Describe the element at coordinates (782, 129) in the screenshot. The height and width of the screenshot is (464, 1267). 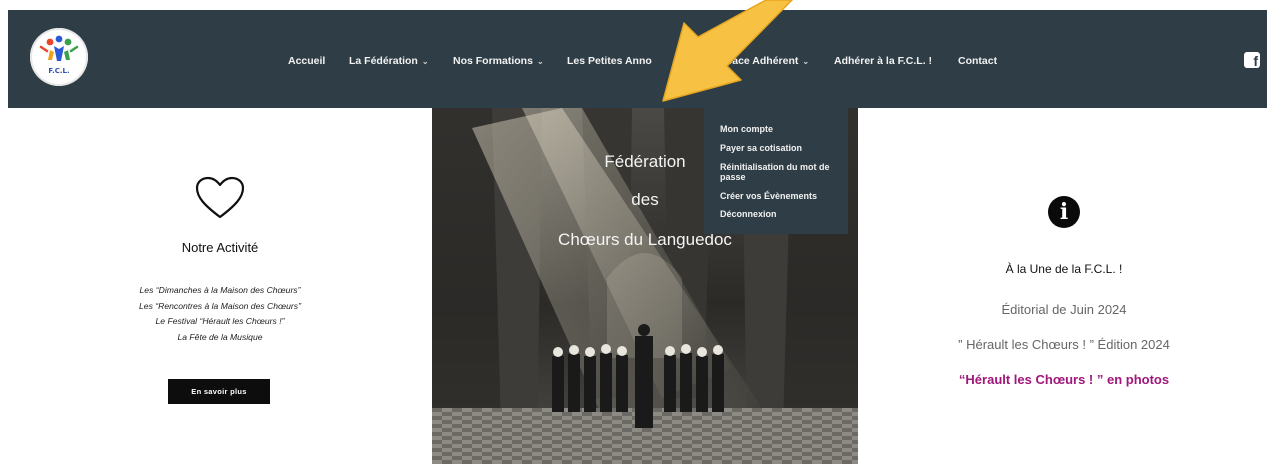
I see `menu-item-mon-compte: Mon compte` at that location.